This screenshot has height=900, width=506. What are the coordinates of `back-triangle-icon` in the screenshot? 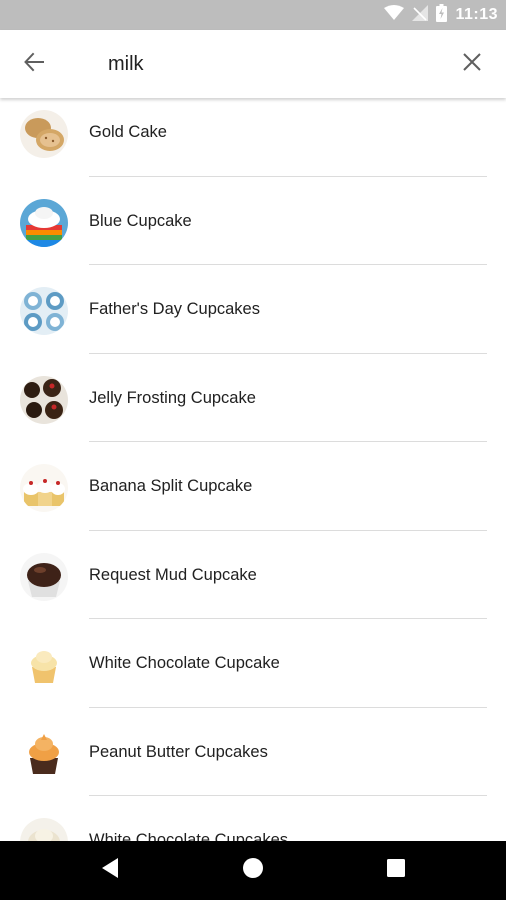 It's located at (110, 870).